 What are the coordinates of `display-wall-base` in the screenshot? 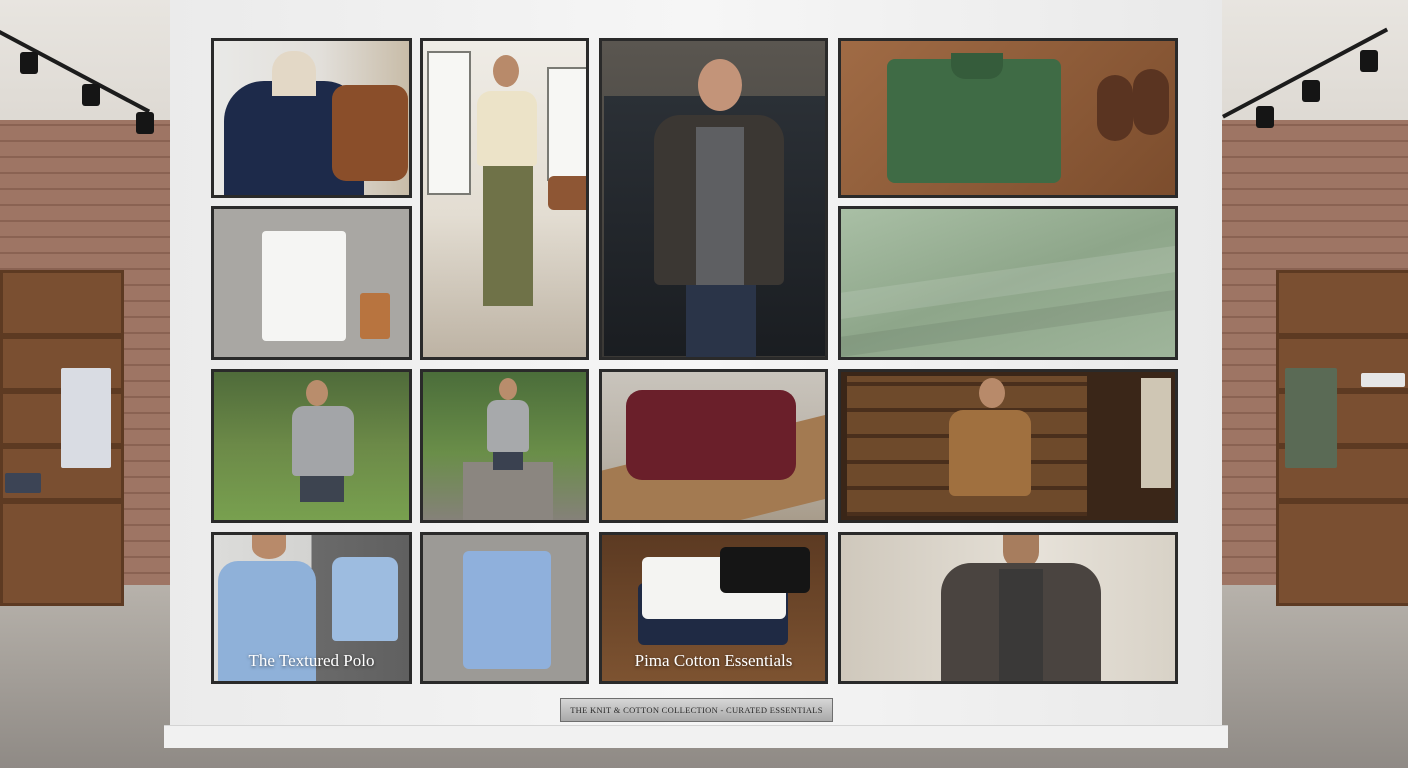 It's located at (696, 736).